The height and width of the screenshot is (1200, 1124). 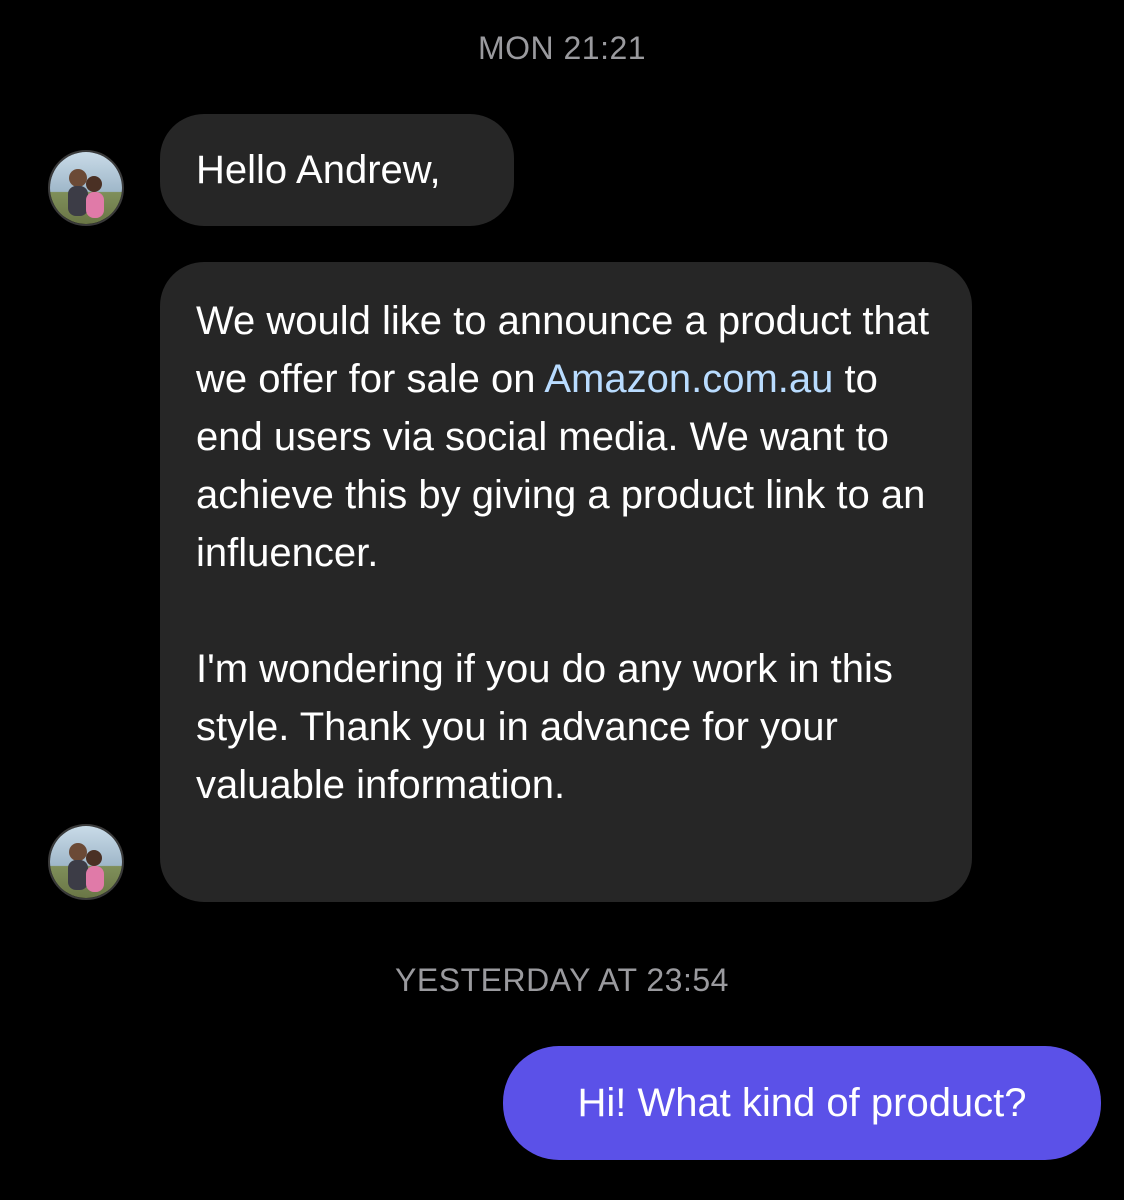 I want to click on timestamp-yesterday: YESTERDAY AT 23:54, so click(x=562, y=980).